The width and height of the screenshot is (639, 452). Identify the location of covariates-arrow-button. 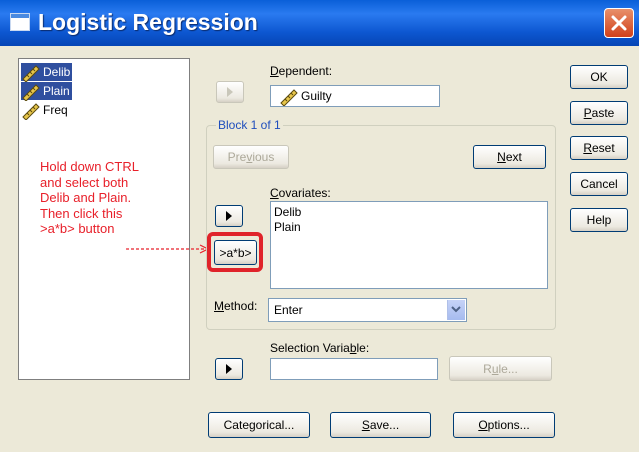
(229, 216).